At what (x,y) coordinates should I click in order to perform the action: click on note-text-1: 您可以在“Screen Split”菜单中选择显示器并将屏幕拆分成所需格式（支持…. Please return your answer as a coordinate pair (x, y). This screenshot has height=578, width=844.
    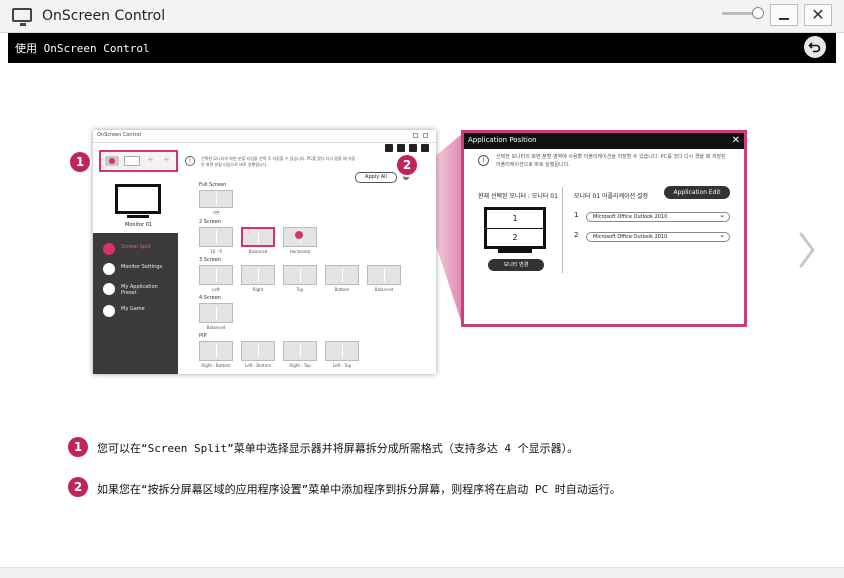
    Looking at the image, I should click on (337, 448).